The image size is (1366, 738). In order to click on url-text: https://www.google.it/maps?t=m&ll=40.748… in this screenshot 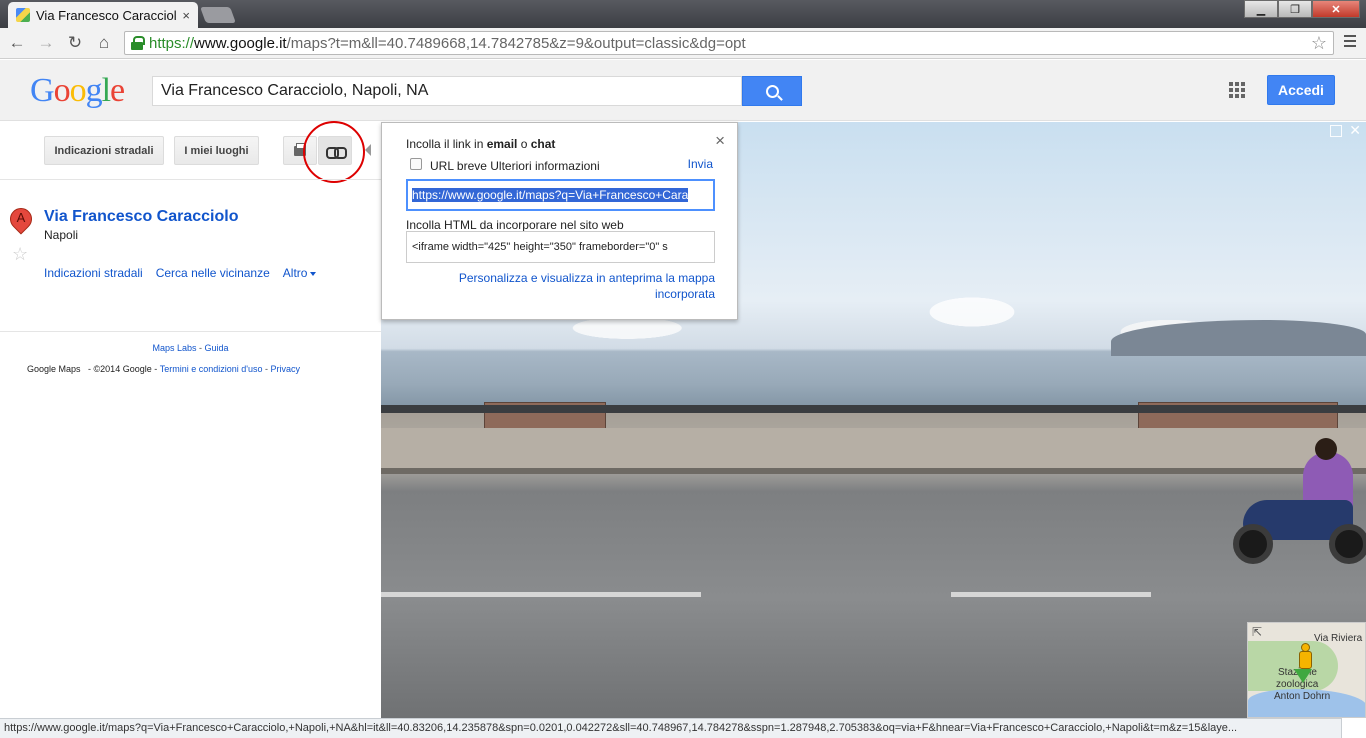, I will do `click(447, 43)`.